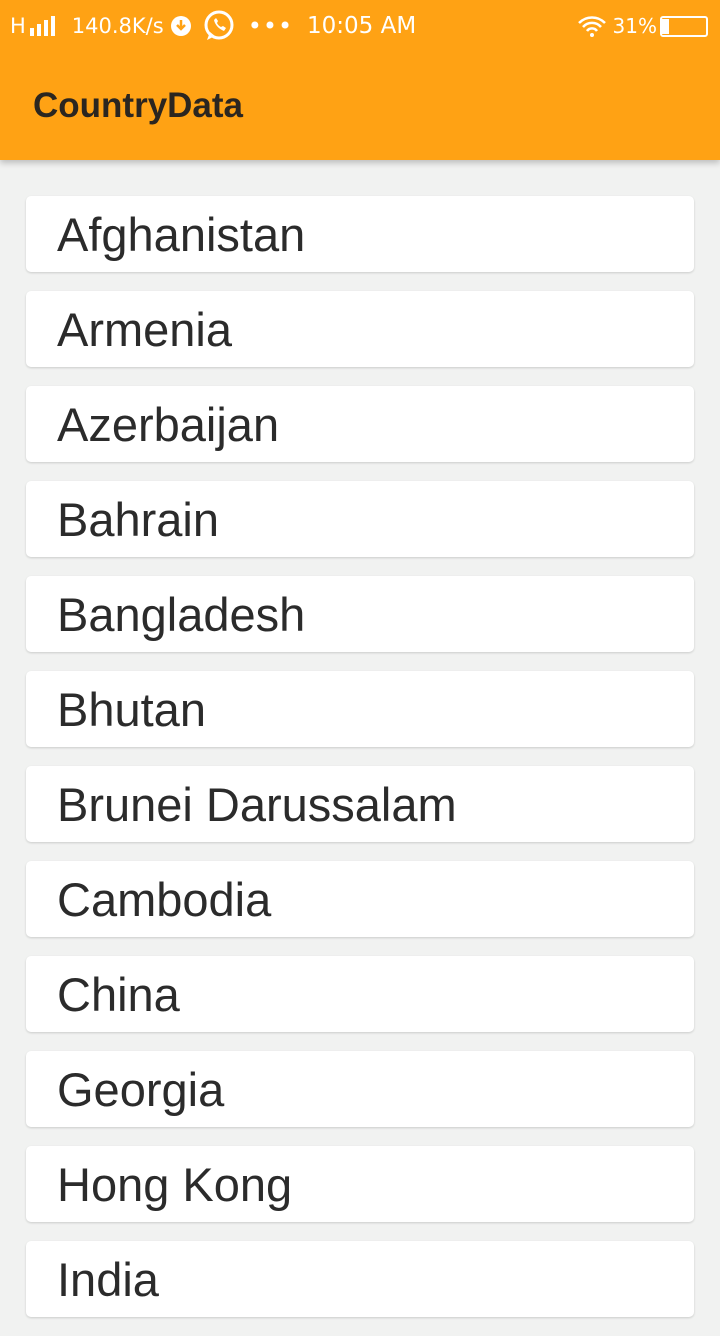  I want to click on status-time: 10:05 AM, so click(362, 26).